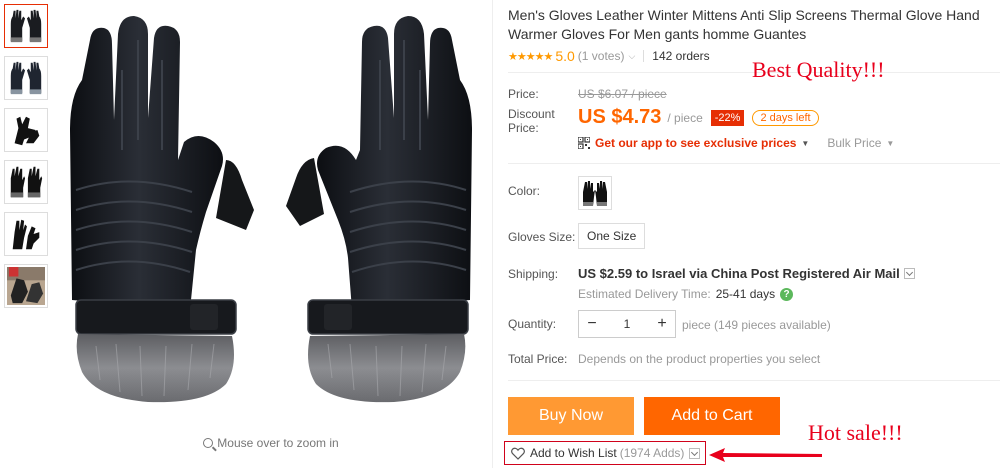  Describe the element at coordinates (652, 453) in the screenshot. I see `wishlist-count: (1974 Adds)` at that location.